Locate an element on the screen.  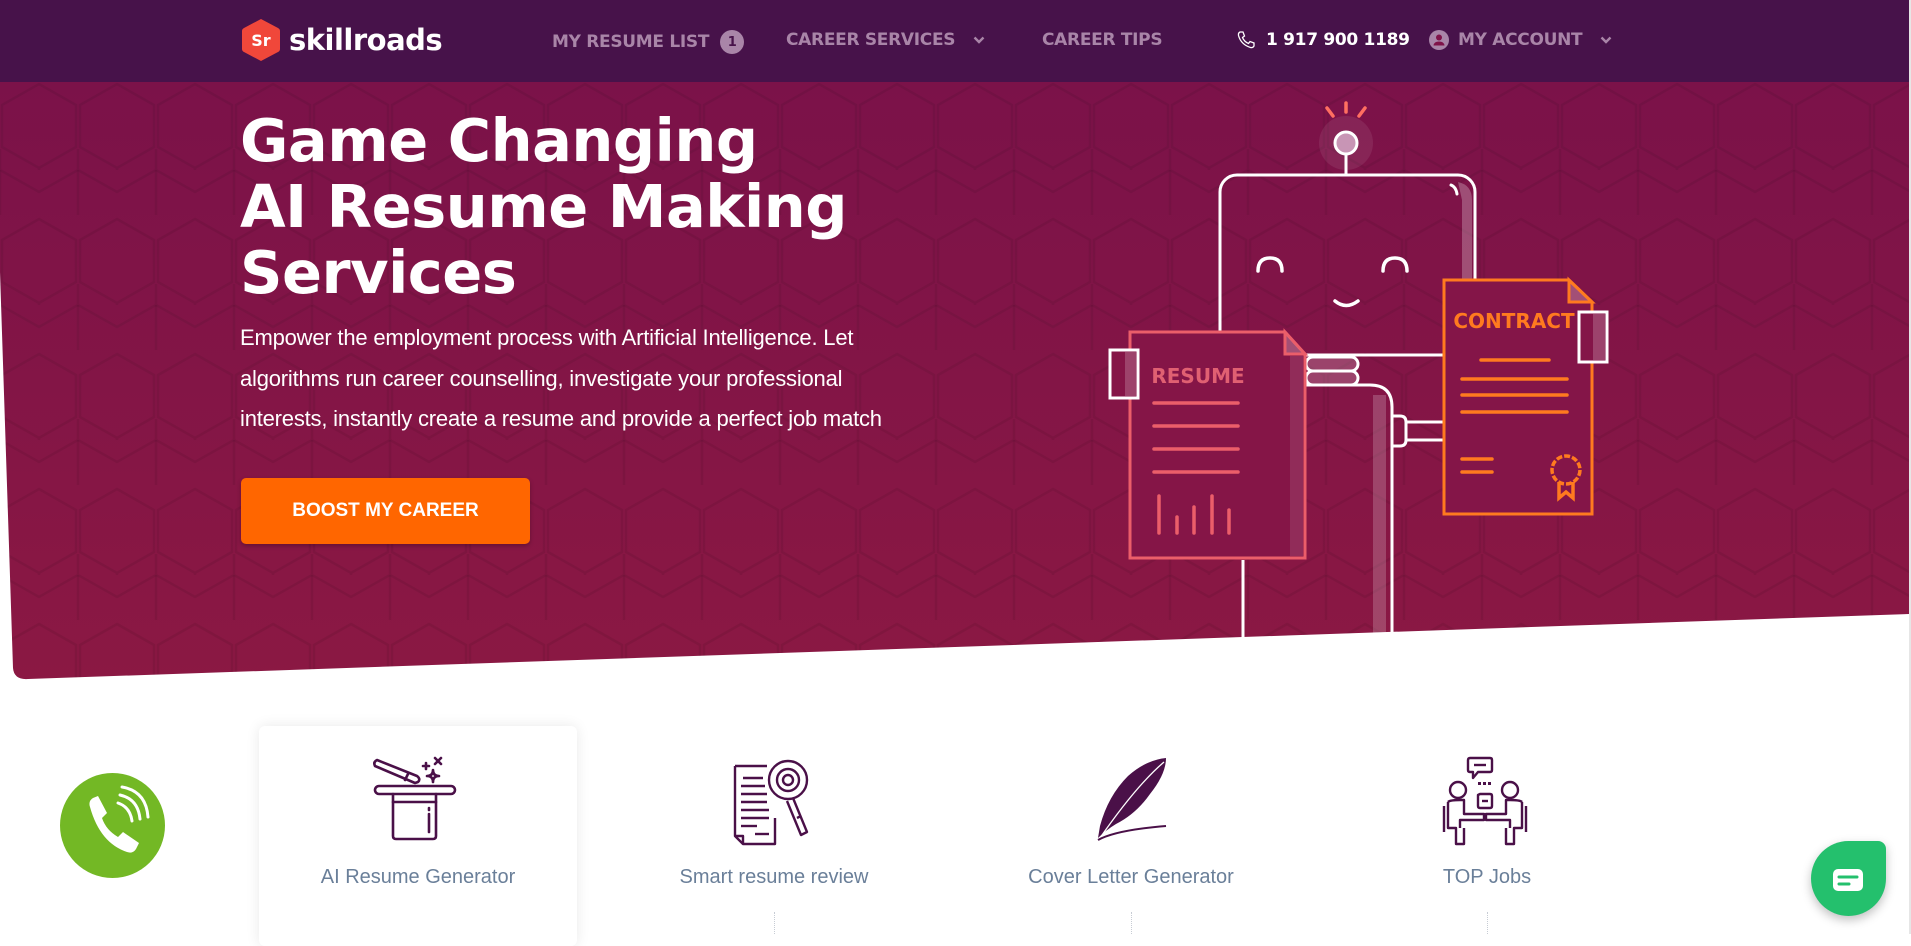
resume-count-badge: 1 is located at coordinates (732, 42).